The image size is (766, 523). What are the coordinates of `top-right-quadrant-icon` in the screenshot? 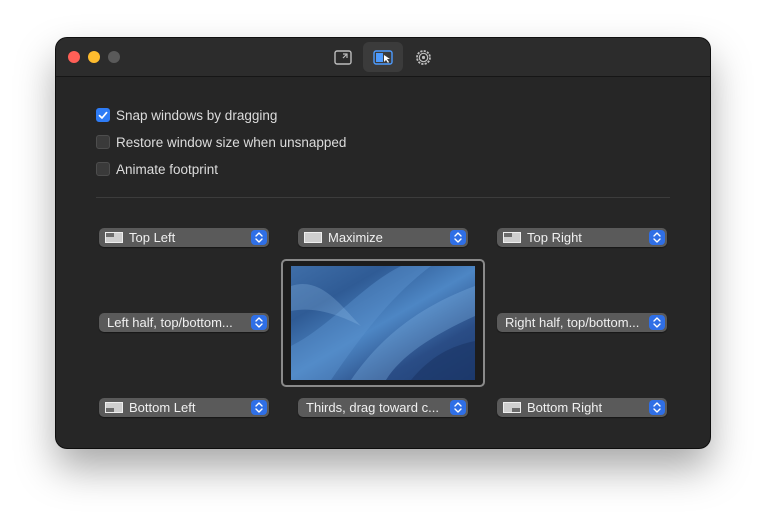 It's located at (512, 237).